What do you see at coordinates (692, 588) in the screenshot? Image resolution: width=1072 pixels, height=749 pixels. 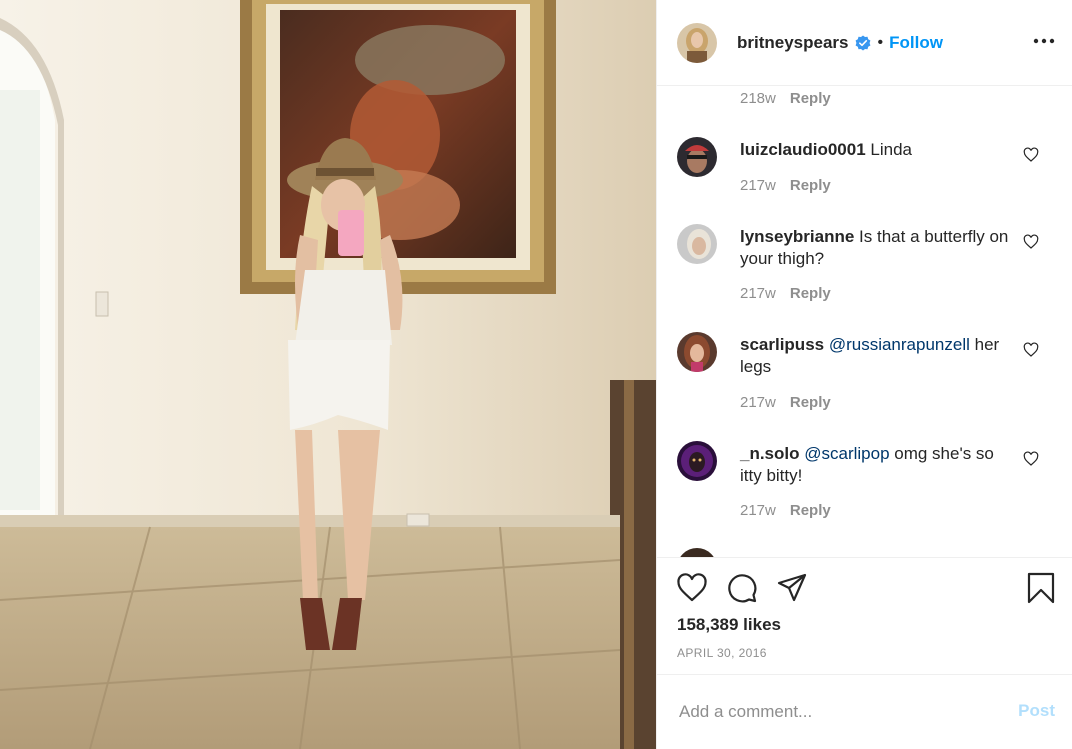 I see `heart-icon` at bounding box center [692, 588].